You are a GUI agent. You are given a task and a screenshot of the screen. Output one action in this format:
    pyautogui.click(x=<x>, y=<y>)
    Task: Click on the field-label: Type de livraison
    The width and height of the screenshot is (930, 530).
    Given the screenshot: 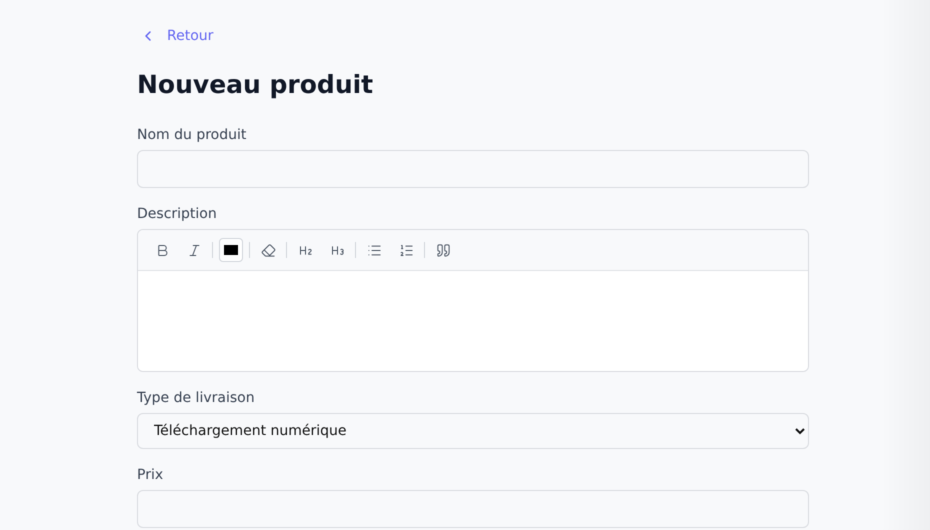 What is the action you would take?
    pyautogui.click(x=196, y=398)
    